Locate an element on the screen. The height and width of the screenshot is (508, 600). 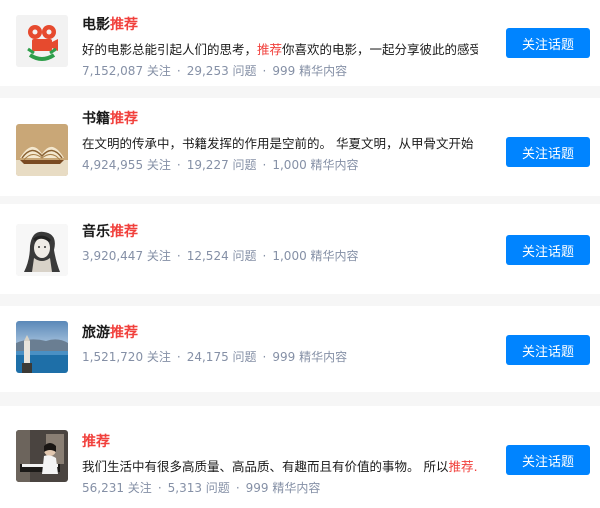
followers-count: 3,920,447 关注 is located at coordinates (126, 256).